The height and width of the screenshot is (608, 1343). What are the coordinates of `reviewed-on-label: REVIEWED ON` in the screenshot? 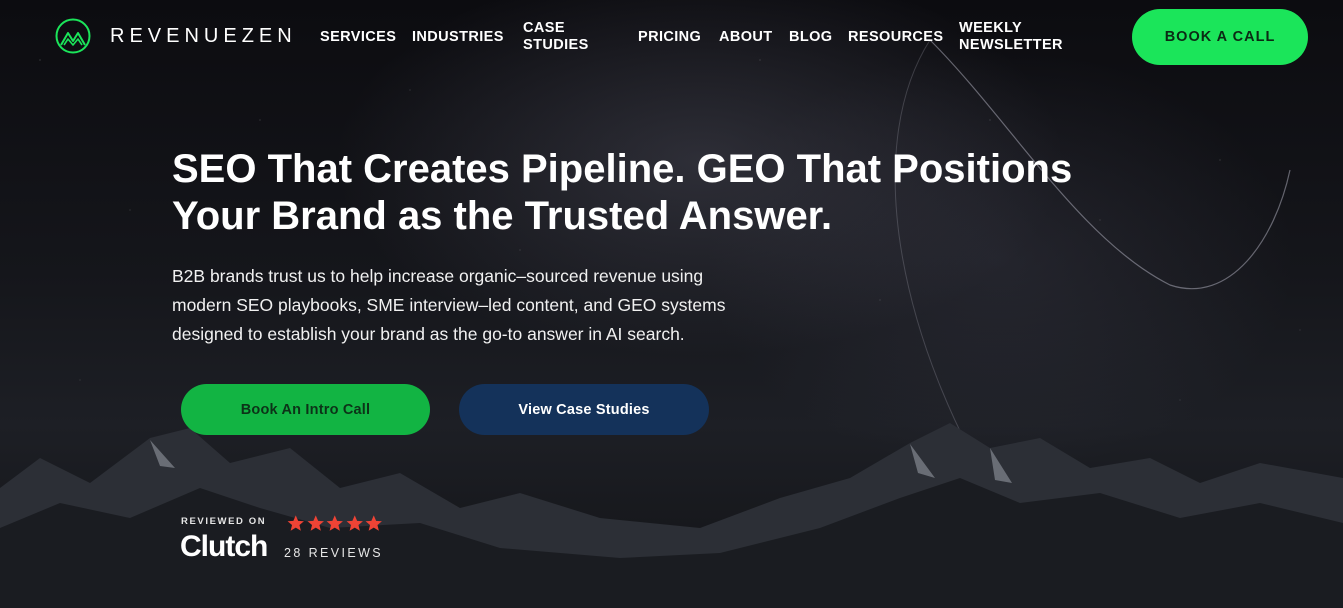 It's located at (224, 521).